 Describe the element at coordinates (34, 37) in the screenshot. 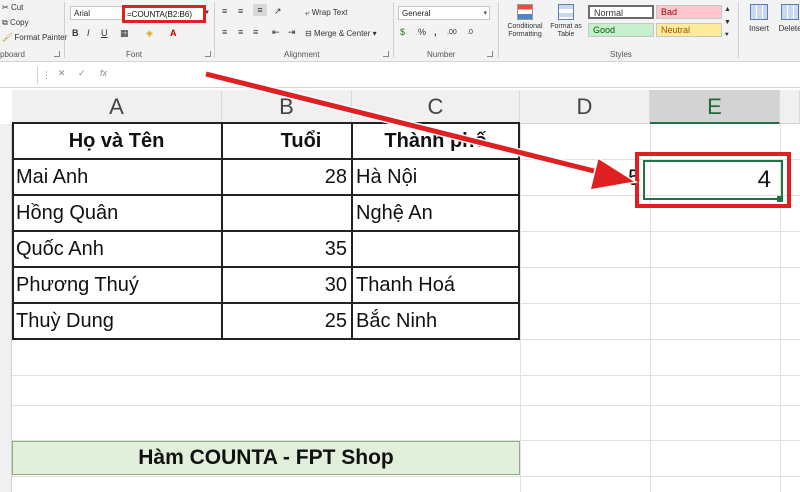

I see `format-painter-button: 🖌 Format Painter` at that location.